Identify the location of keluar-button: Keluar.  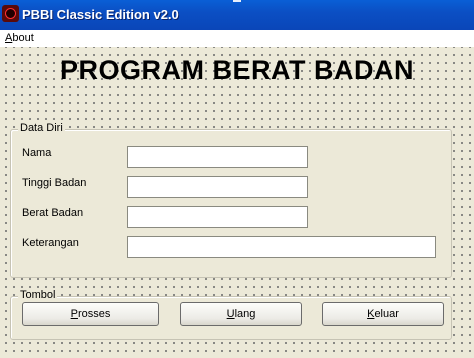
(383, 314).